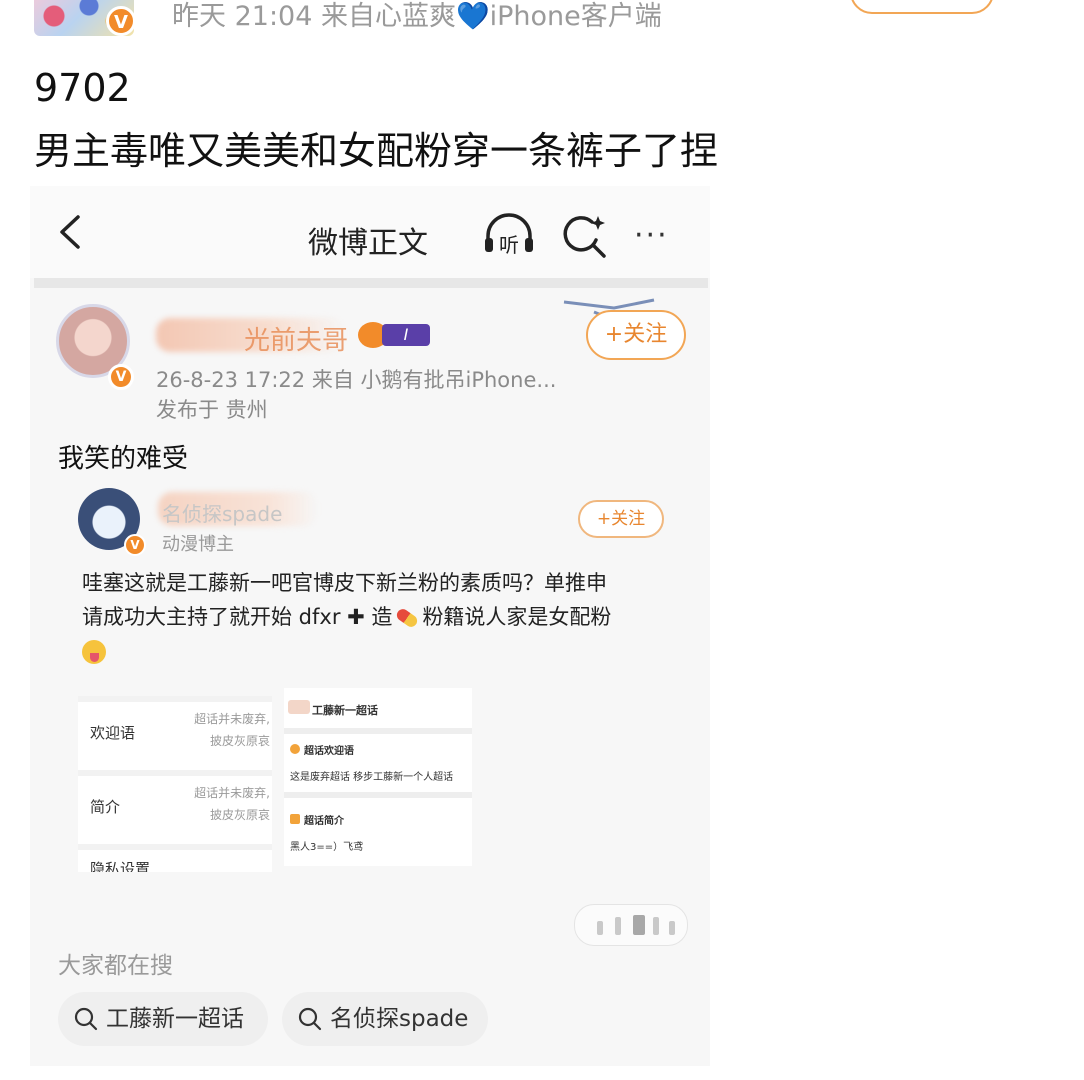 This screenshot has width=1084, height=1080. What do you see at coordinates (295, 819) in the screenshot?
I see `intro-doc-icon` at bounding box center [295, 819].